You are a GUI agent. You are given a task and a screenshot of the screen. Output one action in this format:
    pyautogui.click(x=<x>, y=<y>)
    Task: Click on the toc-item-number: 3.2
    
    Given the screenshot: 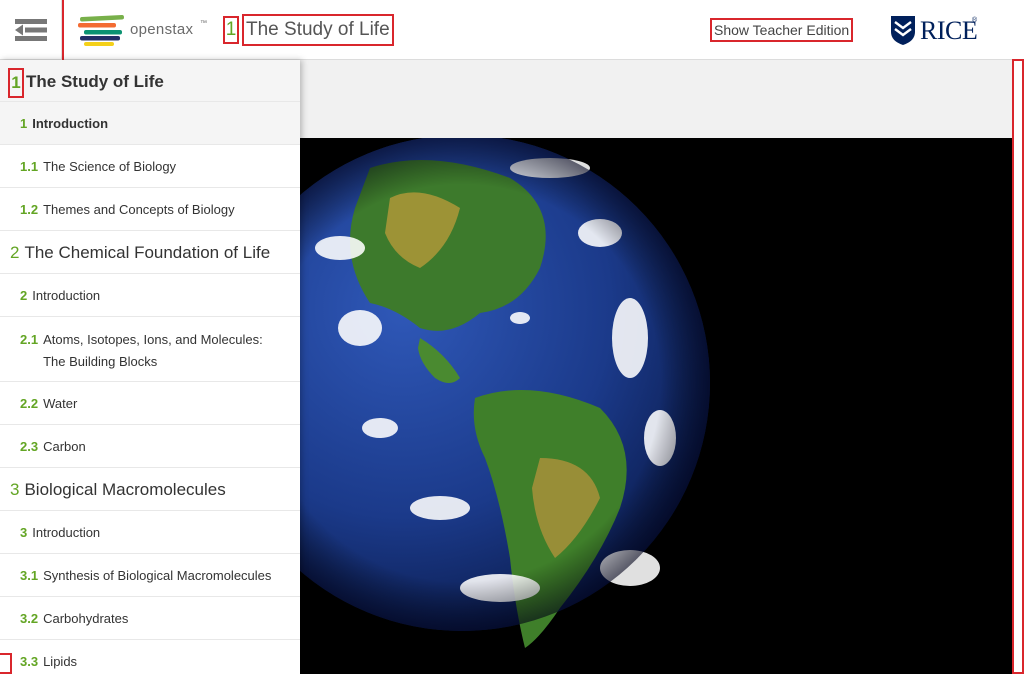 What is the action you would take?
    pyautogui.click(x=29, y=618)
    